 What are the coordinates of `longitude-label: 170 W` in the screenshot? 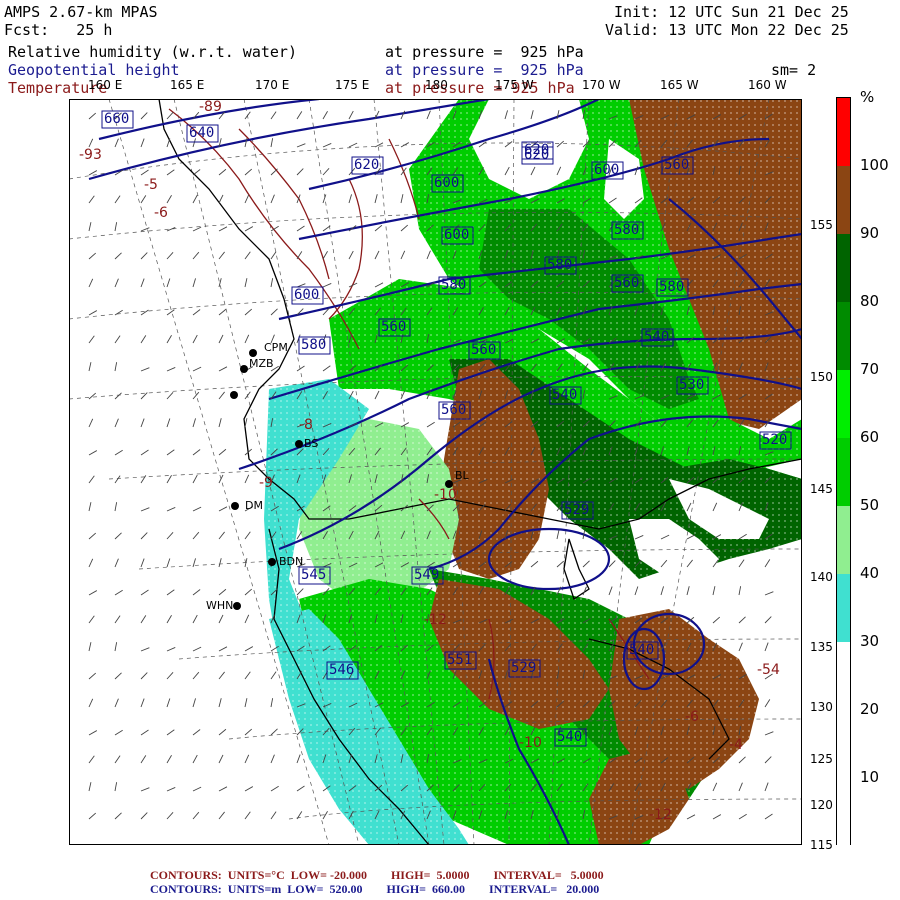 It's located at (601, 85).